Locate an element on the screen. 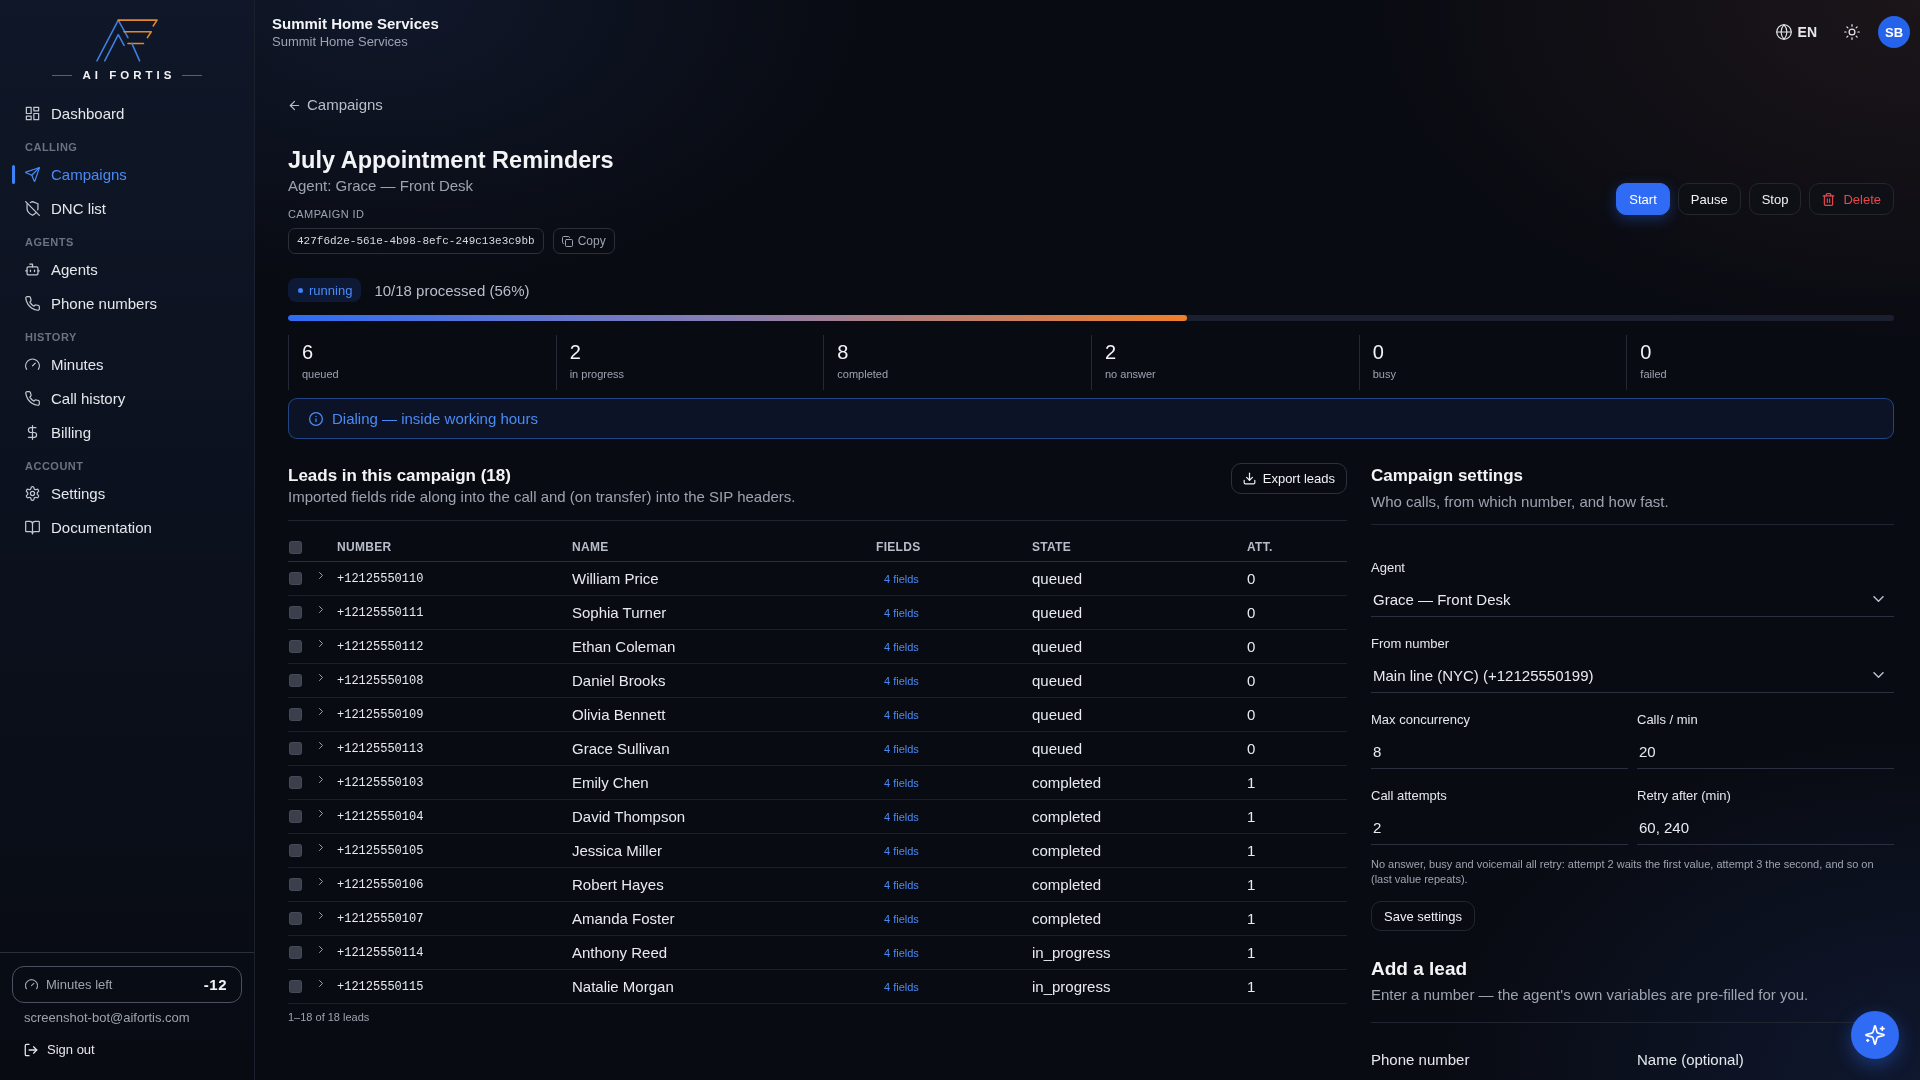 This screenshot has width=1920, height=1080. stat-label: queued is located at coordinates (321, 374).